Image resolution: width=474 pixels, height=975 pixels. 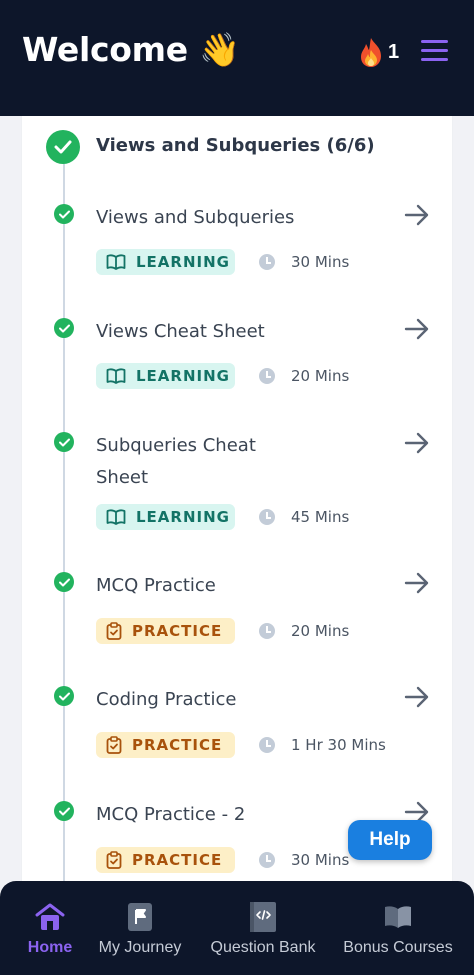 I want to click on duration-text: 1 Hr 30 Mins, so click(x=338, y=745).